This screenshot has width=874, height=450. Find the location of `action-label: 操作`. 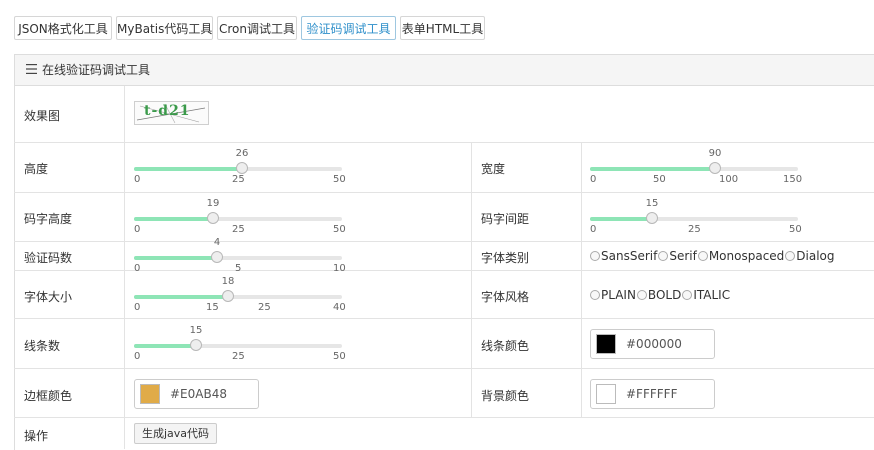

action-label: 操作 is located at coordinates (36, 436).